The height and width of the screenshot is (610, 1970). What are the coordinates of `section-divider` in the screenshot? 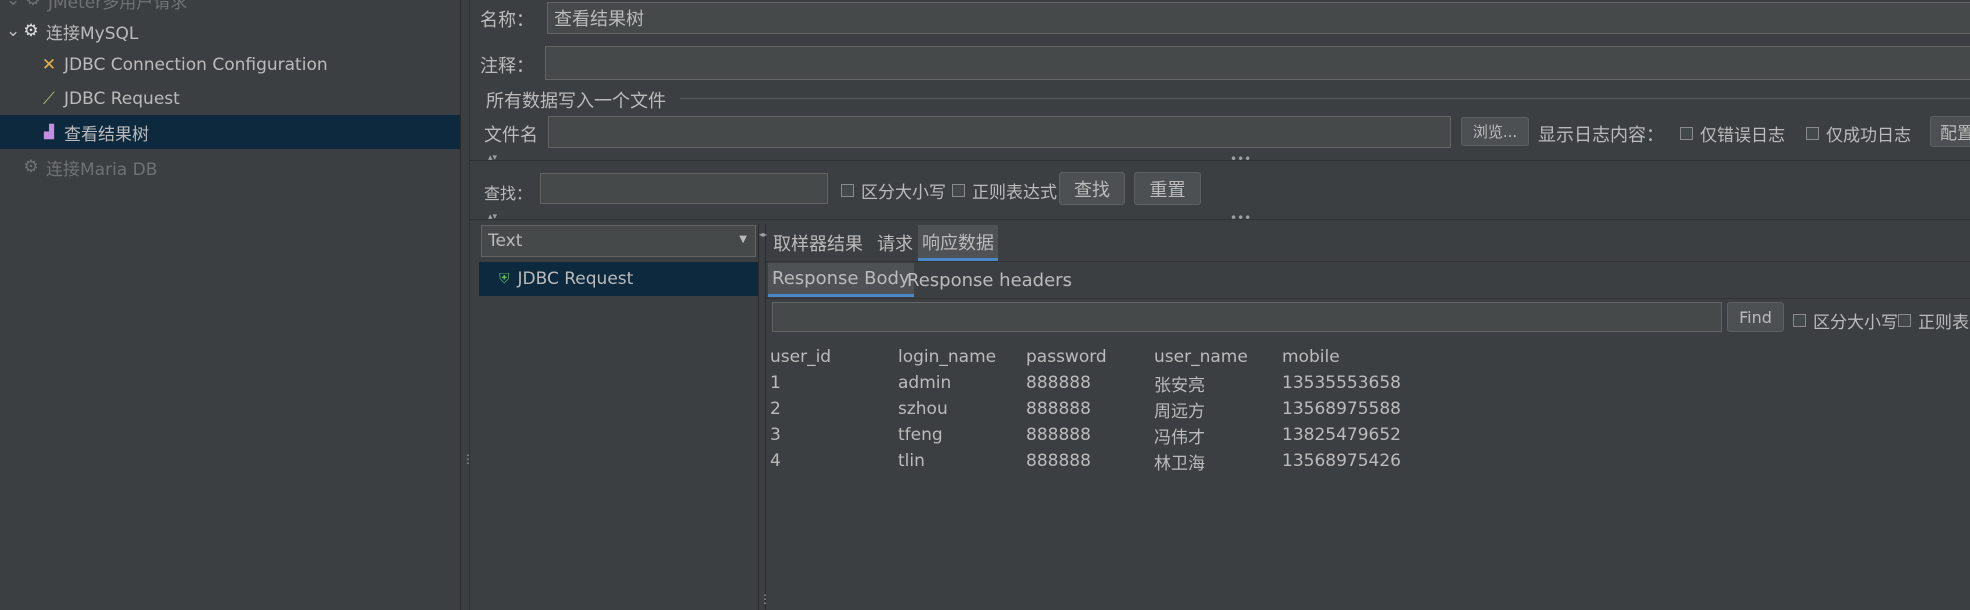 It's located at (1325, 98).